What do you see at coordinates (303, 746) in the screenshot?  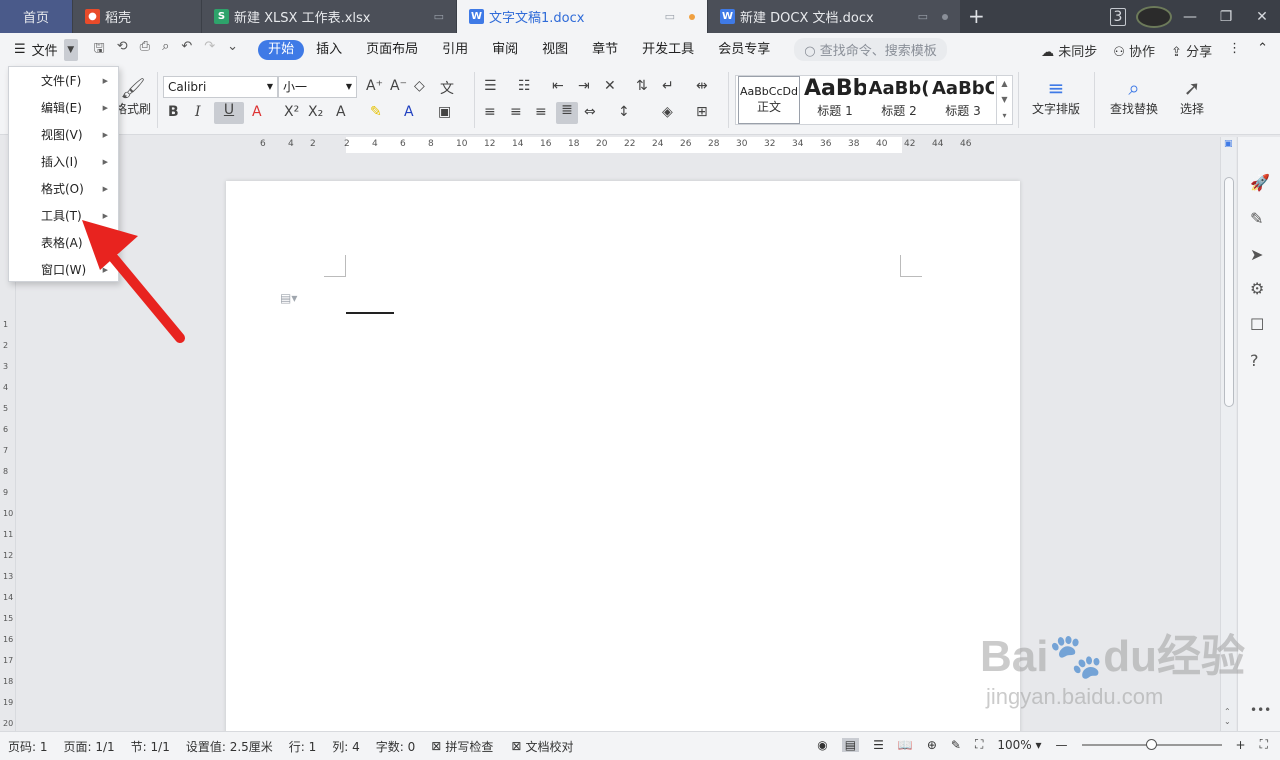 I see `status-row: 行: 1` at bounding box center [303, 746].